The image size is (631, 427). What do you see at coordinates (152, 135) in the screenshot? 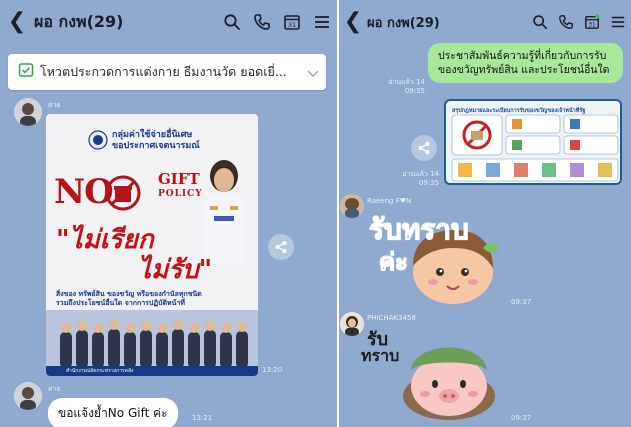
I see `poster-org-line1: กลุ่มค่าใช้จ่ายอื่นิเศษ` at bounding box center [152, 135].